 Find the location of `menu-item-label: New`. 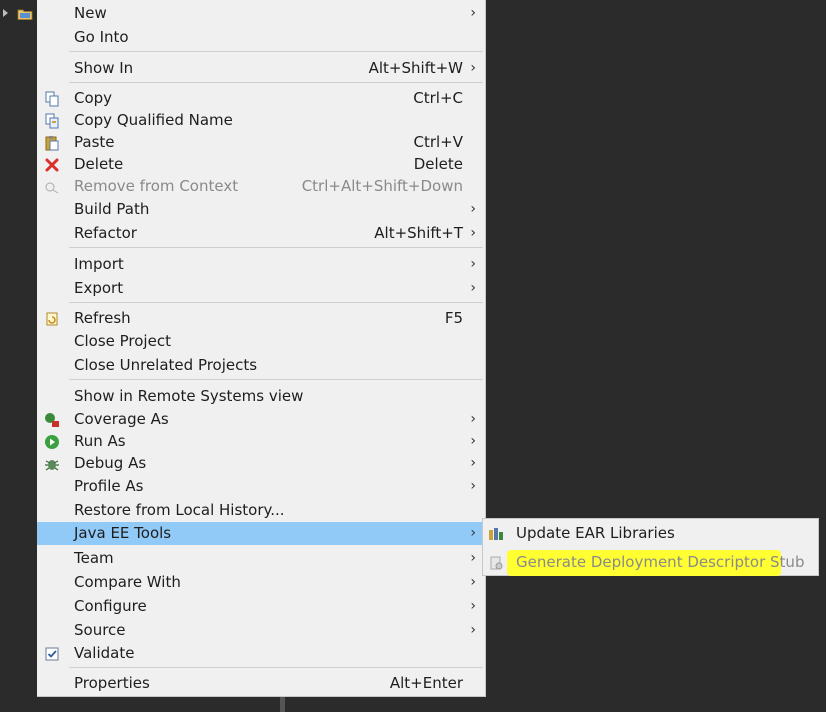

menu-item-label: New is located at coordinates (90, 13).